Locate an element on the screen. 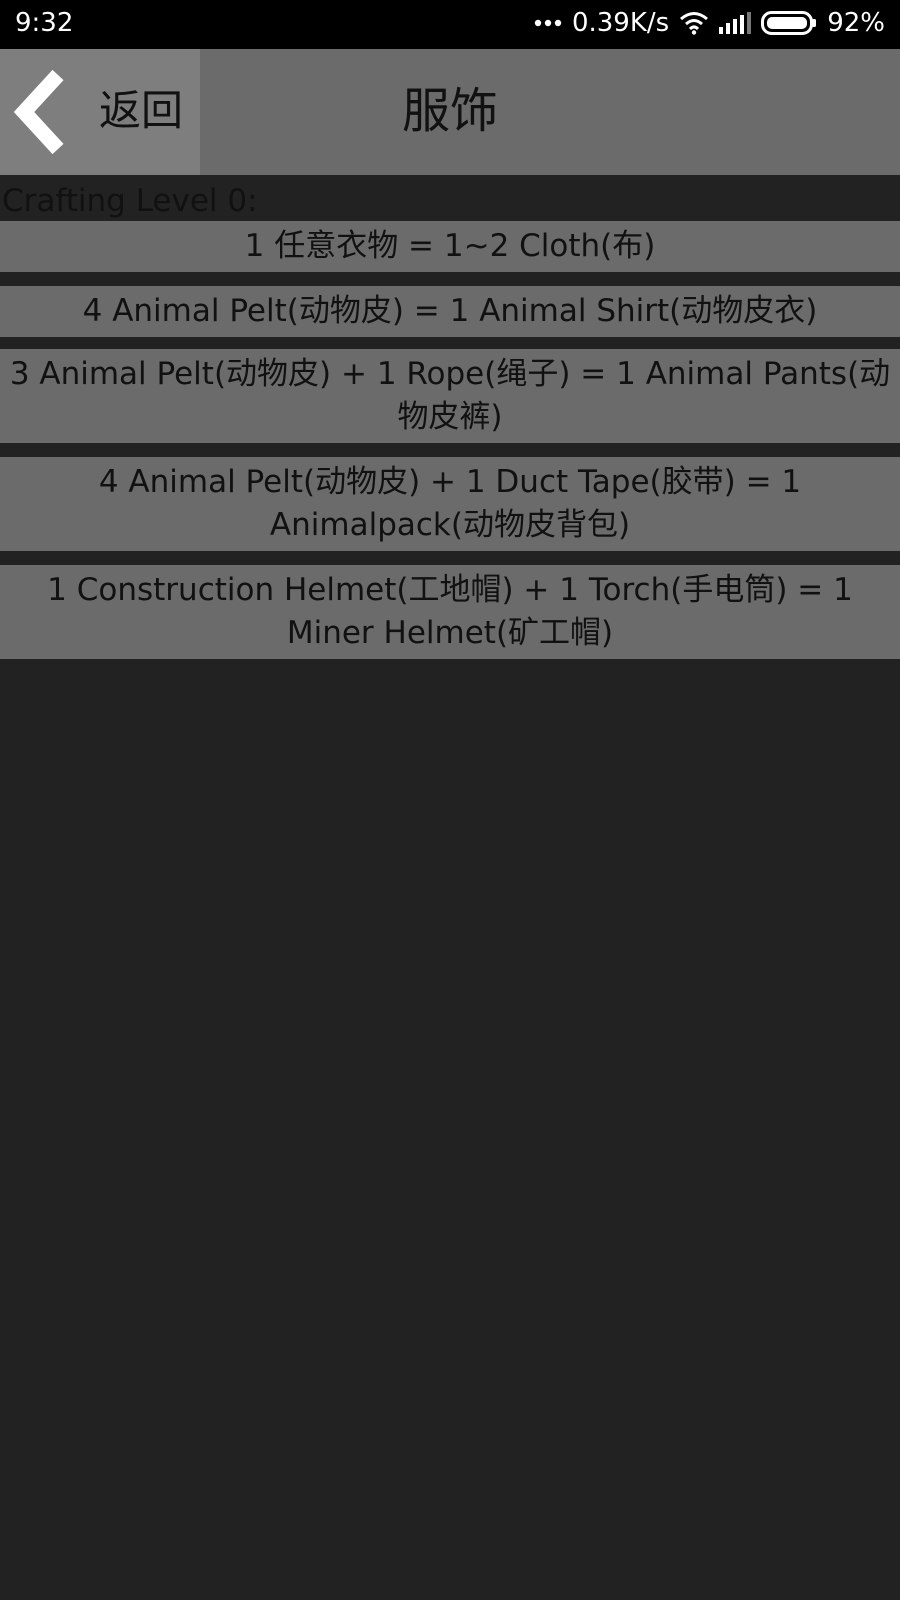 This screenshot has height=1600, width=900. back-label: 返回 is located at coordinates (141, 110).